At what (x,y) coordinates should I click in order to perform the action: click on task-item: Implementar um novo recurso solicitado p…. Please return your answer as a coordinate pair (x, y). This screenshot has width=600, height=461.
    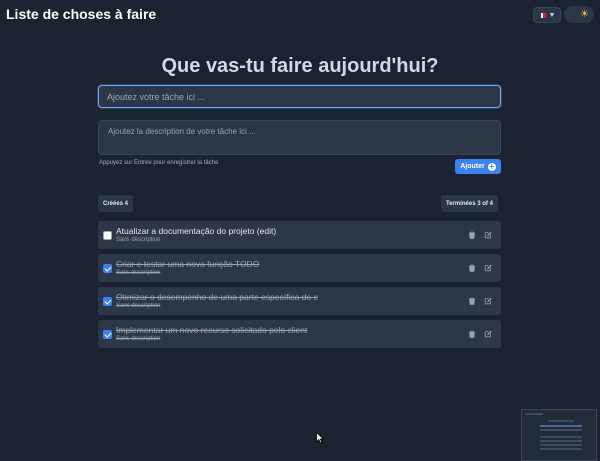
    Looking at the image, I should click on (299, 334).